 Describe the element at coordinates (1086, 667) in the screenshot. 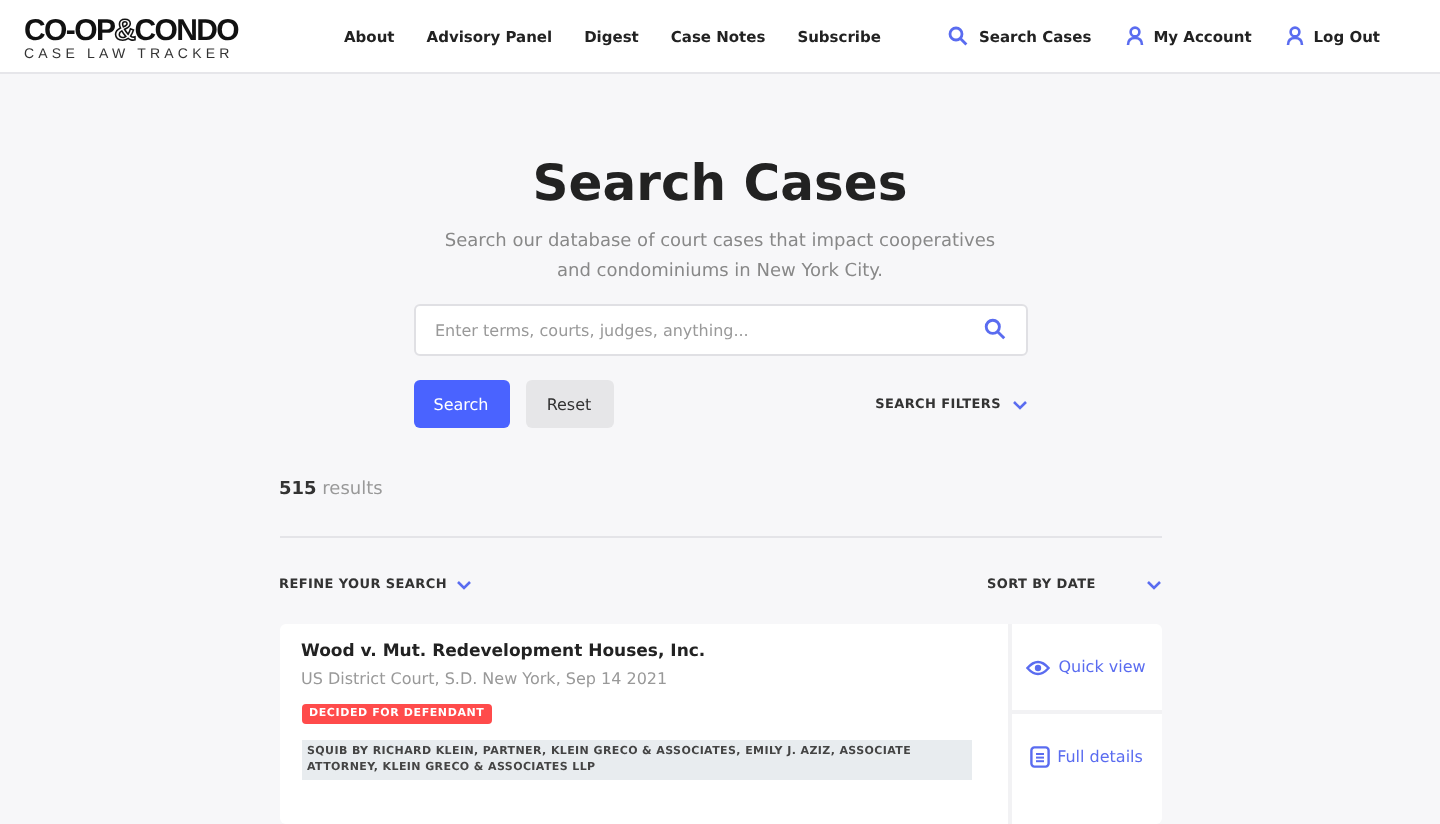

I see `case-action-link: Quick view` at that location.